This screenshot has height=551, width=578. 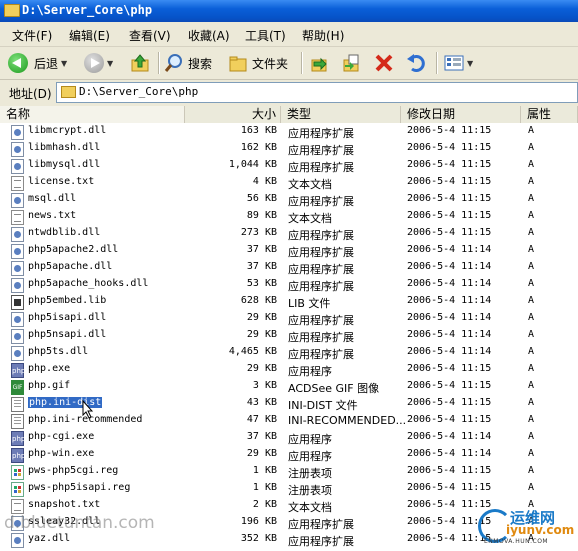 I want to click on copy-to-button, so click(x=351, y=63).